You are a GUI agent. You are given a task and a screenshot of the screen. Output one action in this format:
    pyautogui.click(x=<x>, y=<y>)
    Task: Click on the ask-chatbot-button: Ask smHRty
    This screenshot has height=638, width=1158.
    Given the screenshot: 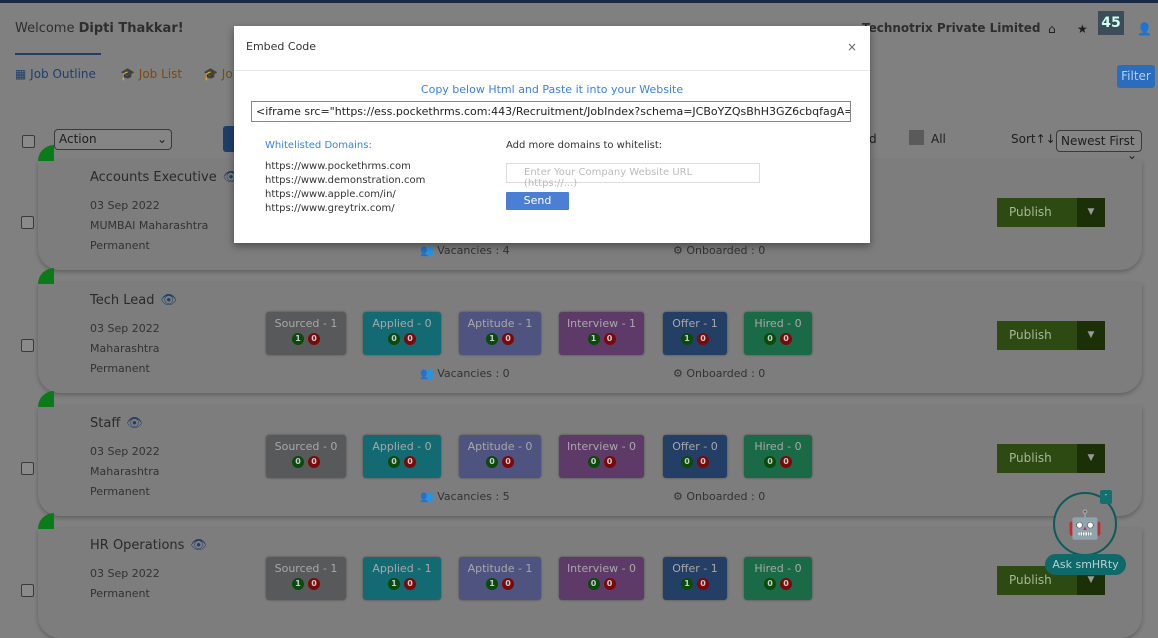 What is the action you would take?
    pyautogui.click(x=1085, y=564)
    